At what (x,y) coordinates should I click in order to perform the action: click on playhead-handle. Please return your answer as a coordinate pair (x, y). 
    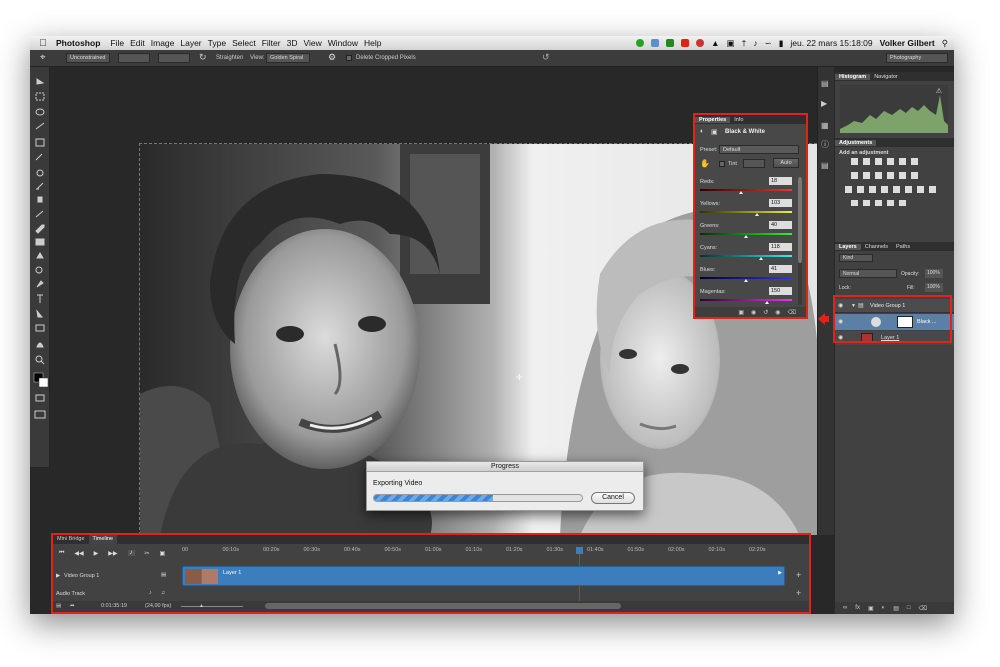
    Looking at the image, I should click on (579, 550).